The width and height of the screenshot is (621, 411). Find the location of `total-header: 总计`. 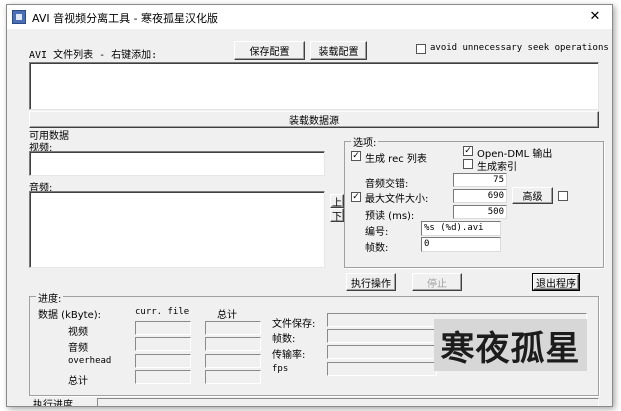

total-header: 总计 is located at coordinates (227, 315).